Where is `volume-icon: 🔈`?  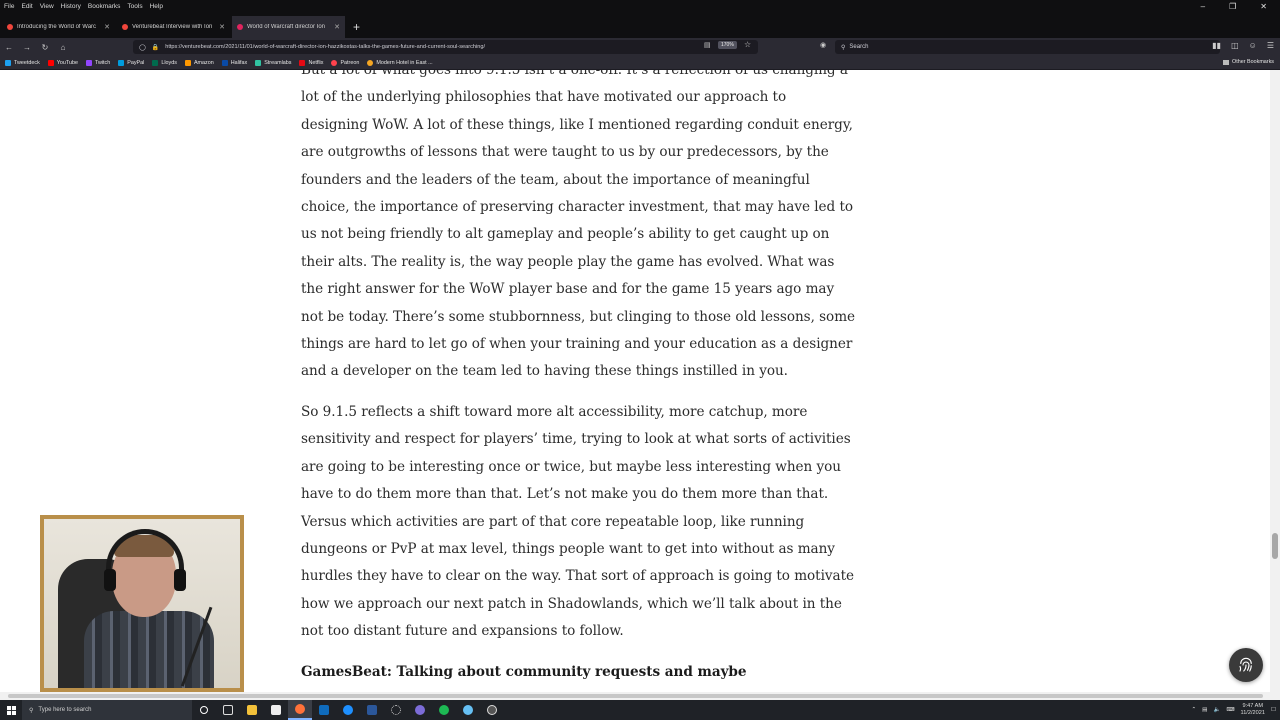 volume-icon: 🔈 is located at coordinates (1216, 710).